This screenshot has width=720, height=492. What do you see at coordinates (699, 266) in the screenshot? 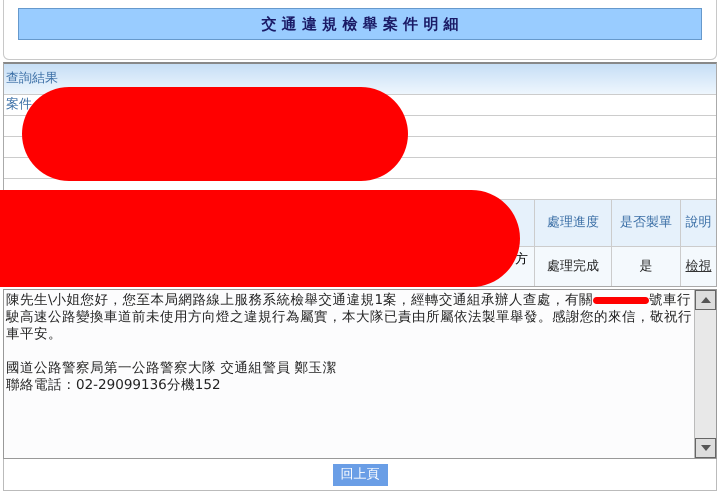
I see `view-link: 檢視` at bounding box center [699, 266].